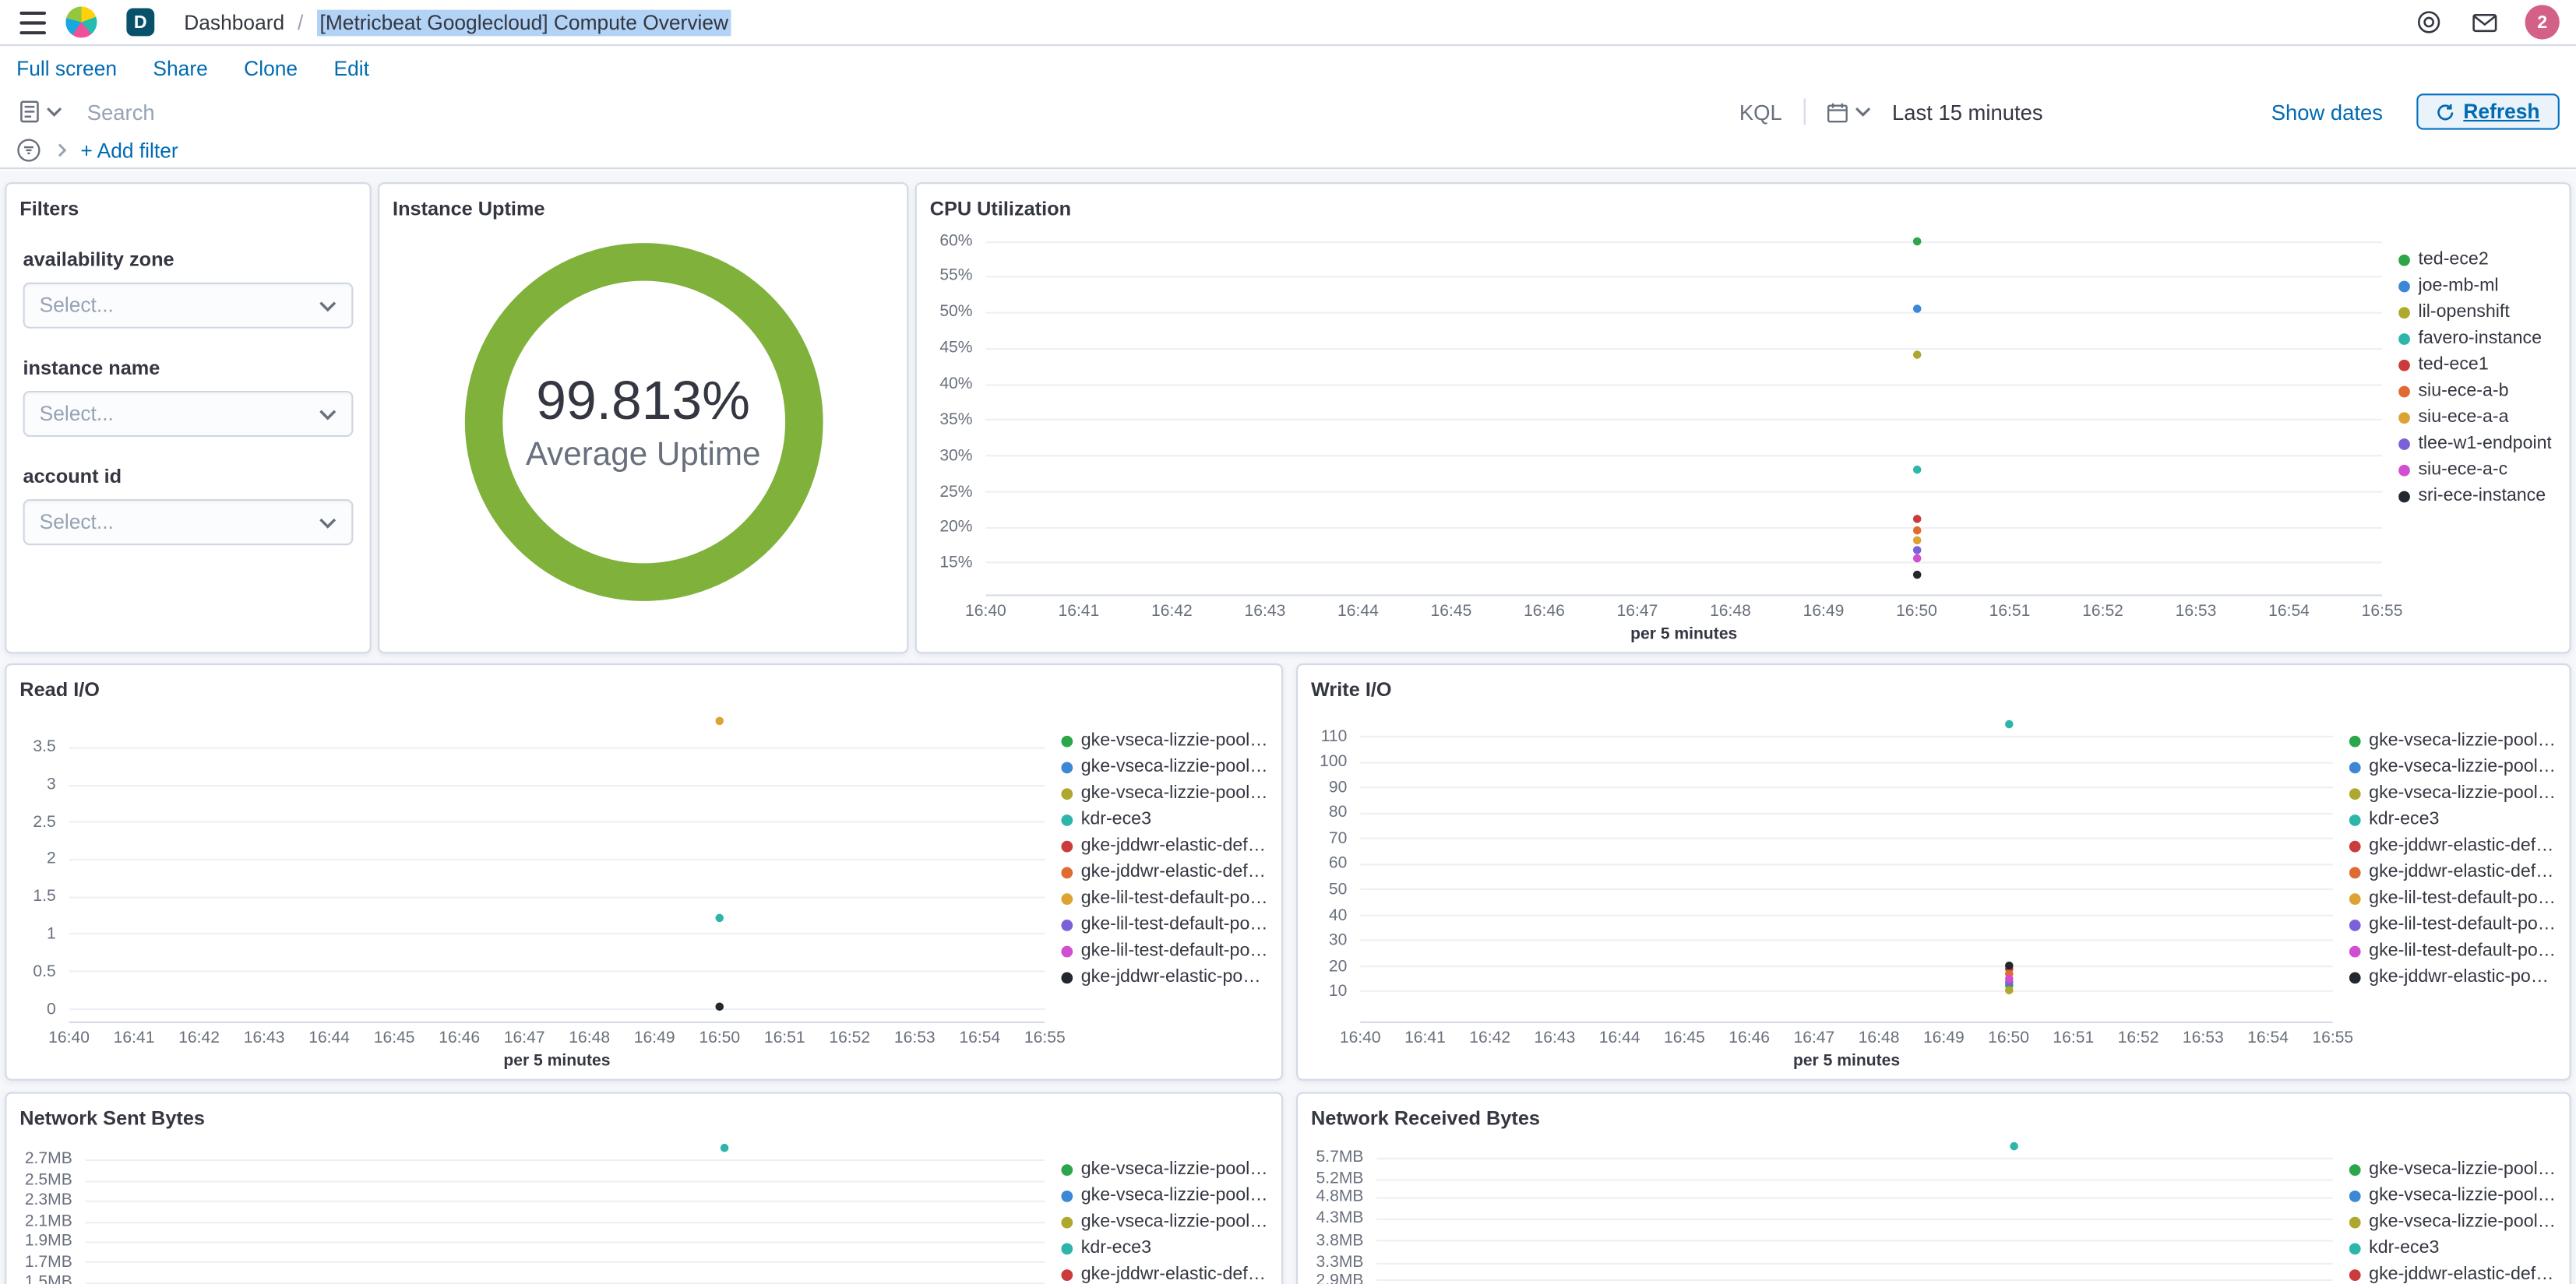 The height and width of the screenshot is (1284, 2576). What do you see at coordinates (2477, 417) in the screenshot?
I see `legend-item: siu-ece-a-a` at bounding box center [2477, 417].